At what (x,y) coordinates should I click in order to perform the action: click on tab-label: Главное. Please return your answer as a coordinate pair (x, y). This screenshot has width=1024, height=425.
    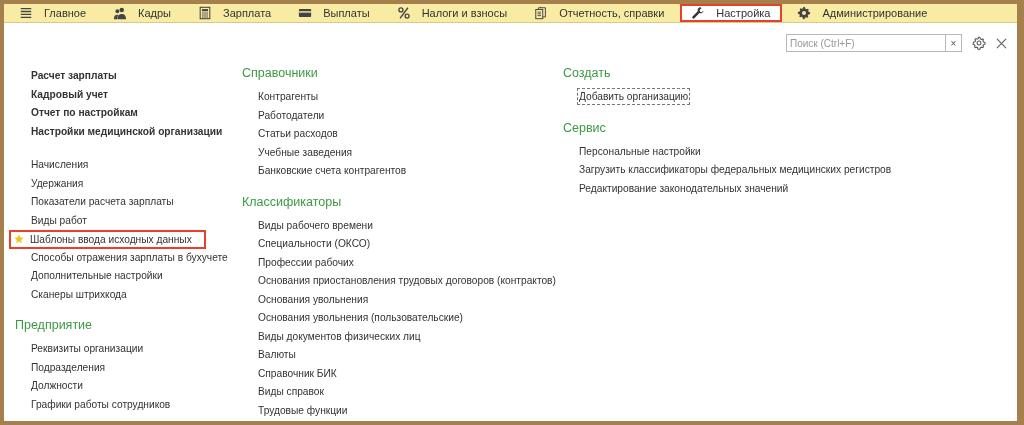
    Looking at the image, I should click on (65, 13).